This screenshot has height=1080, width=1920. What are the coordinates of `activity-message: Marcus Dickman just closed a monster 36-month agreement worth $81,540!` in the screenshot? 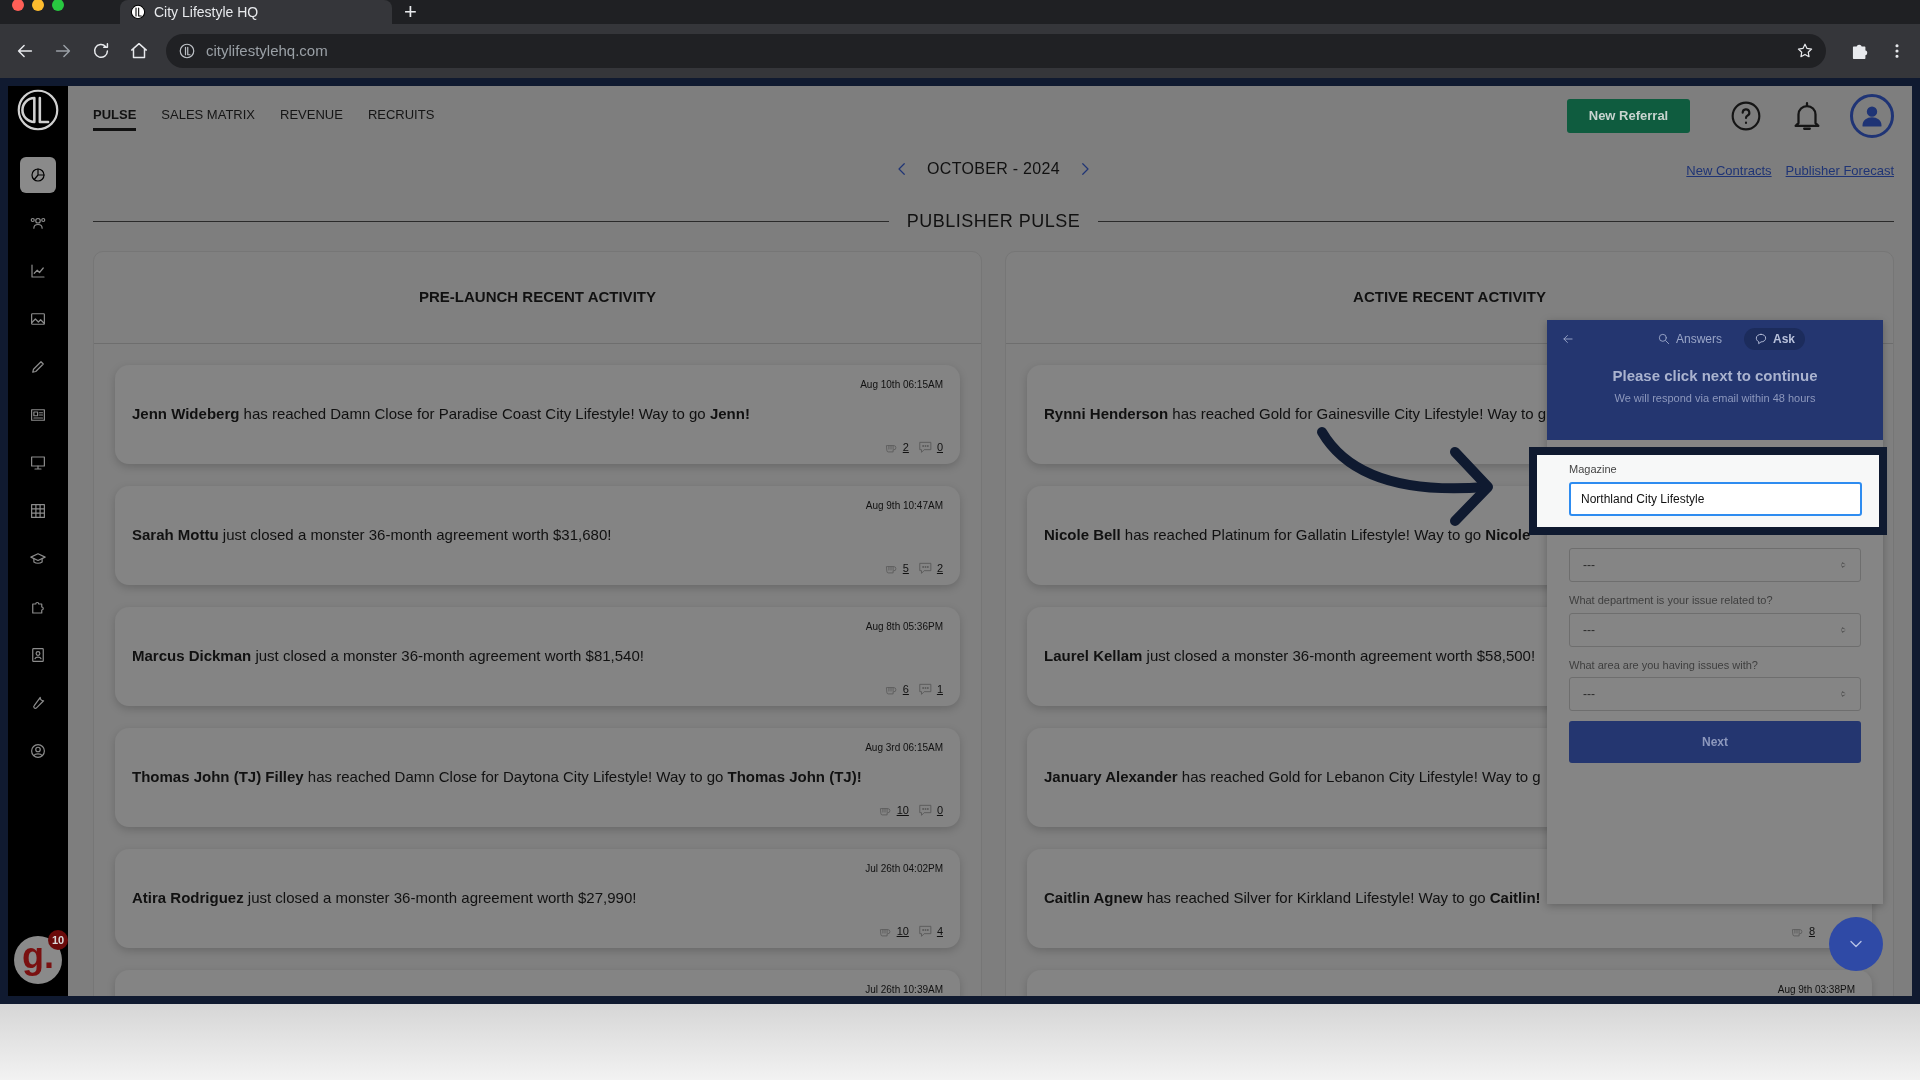 It's located at (388, 656).